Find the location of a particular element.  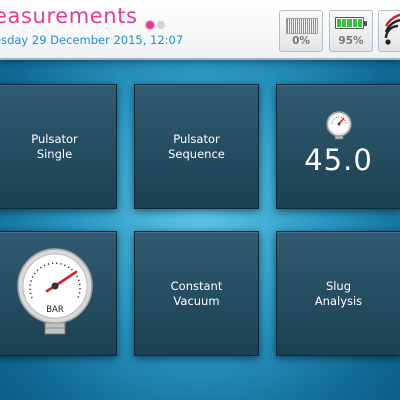

pulsator-sequence-tile: Pulsator Sequence is located at coordinates (196, 146).